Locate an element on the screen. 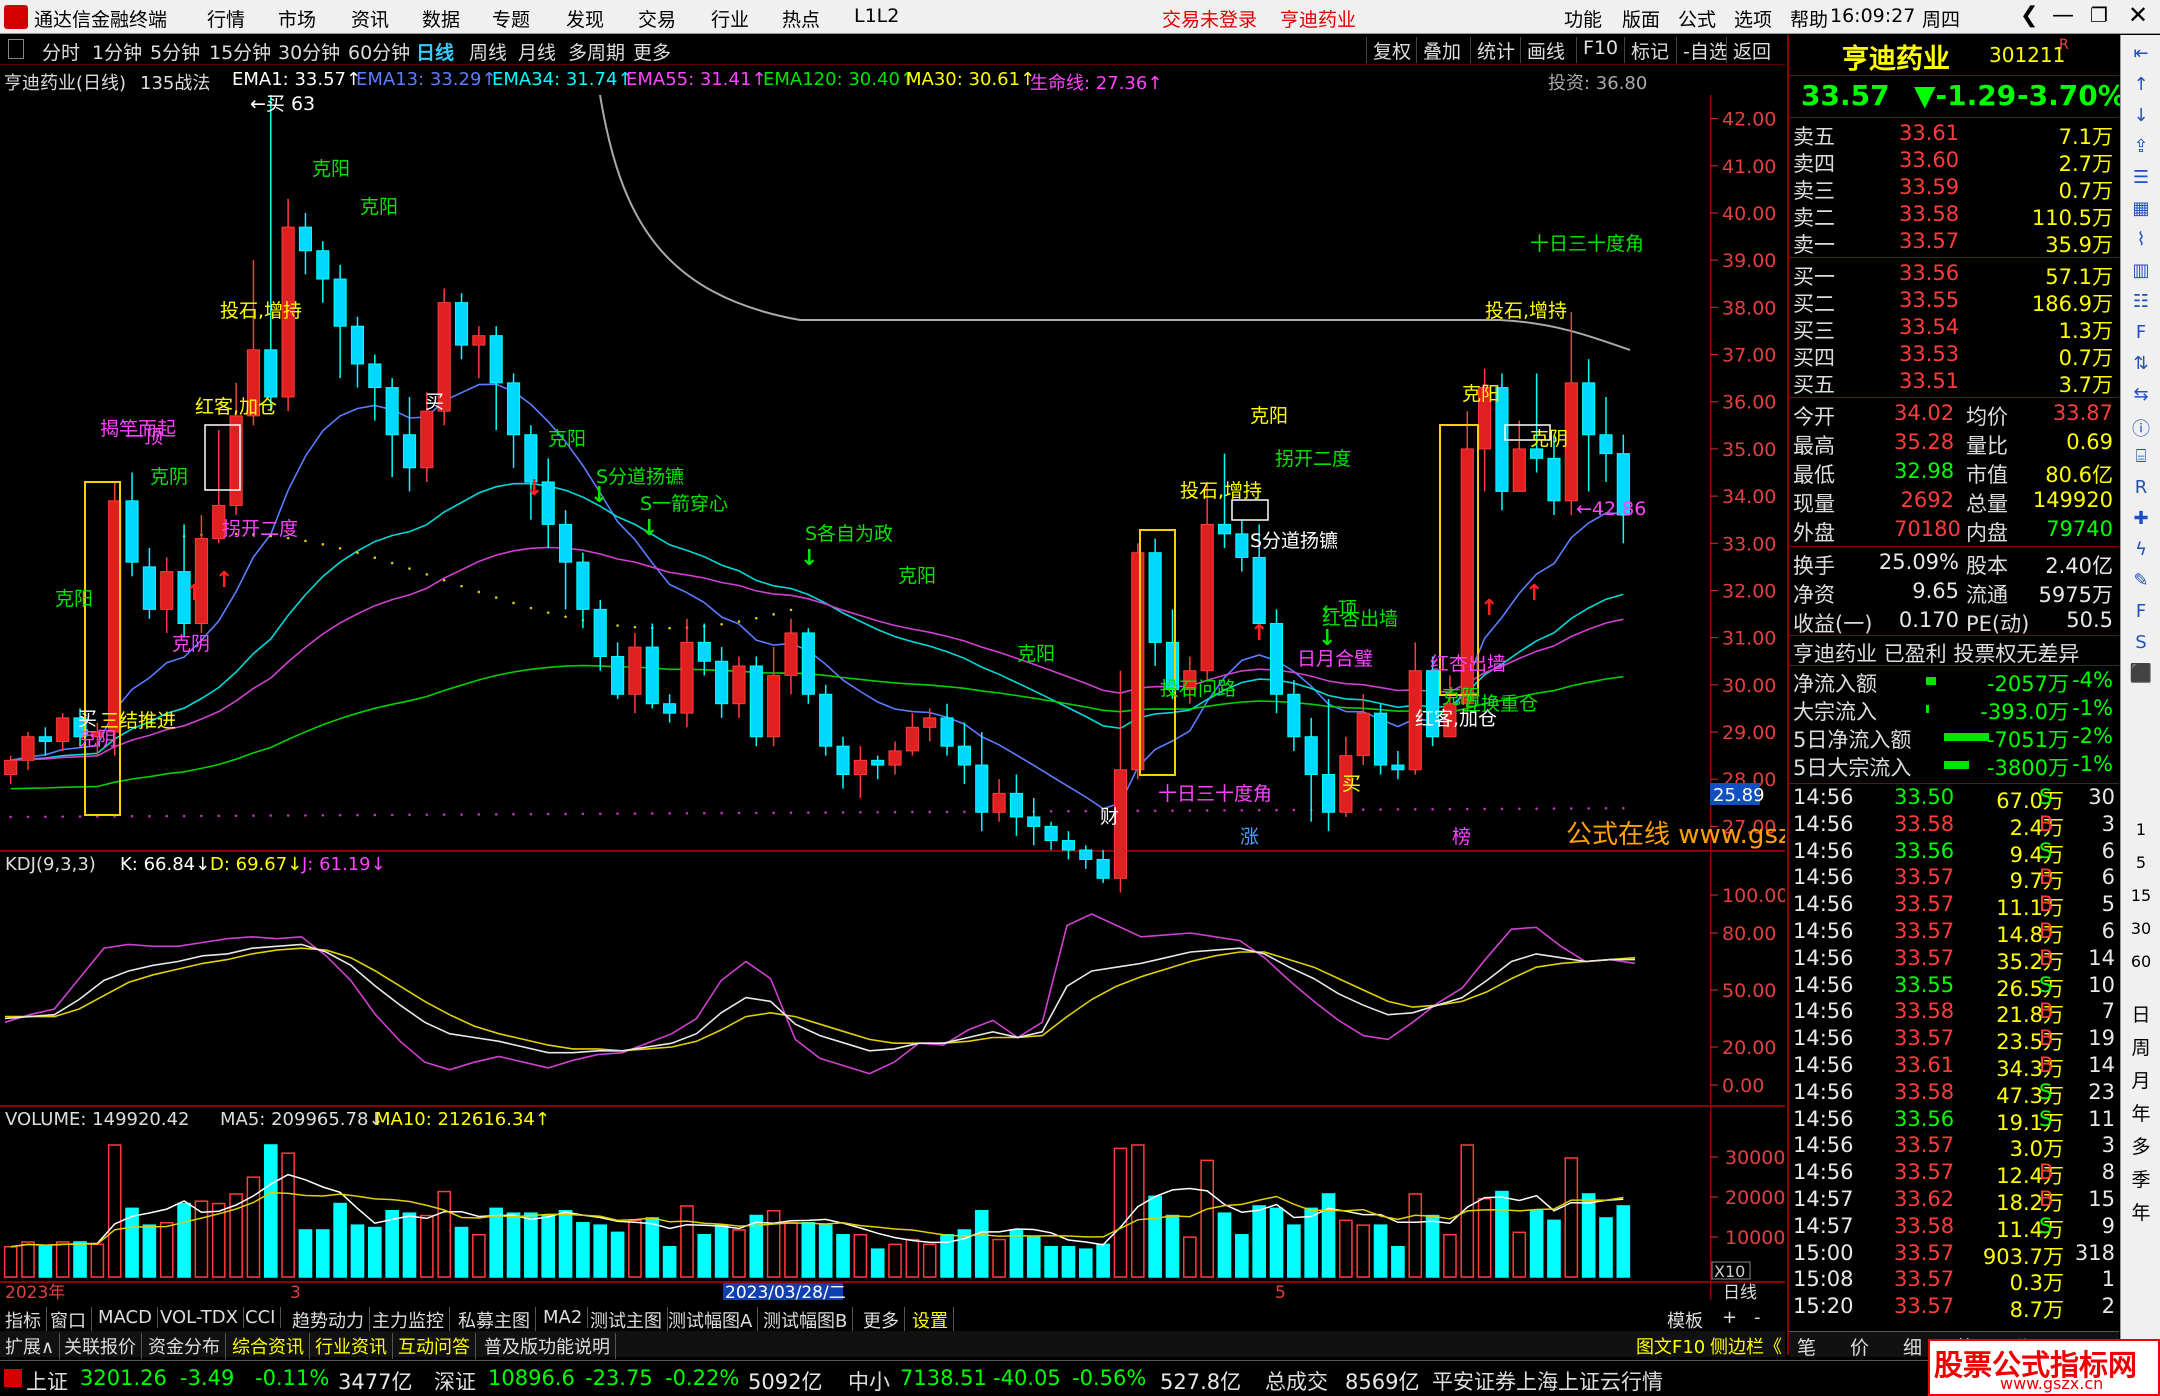  bottom-tab-12: 更多 is located at coordinates (884, 1320).